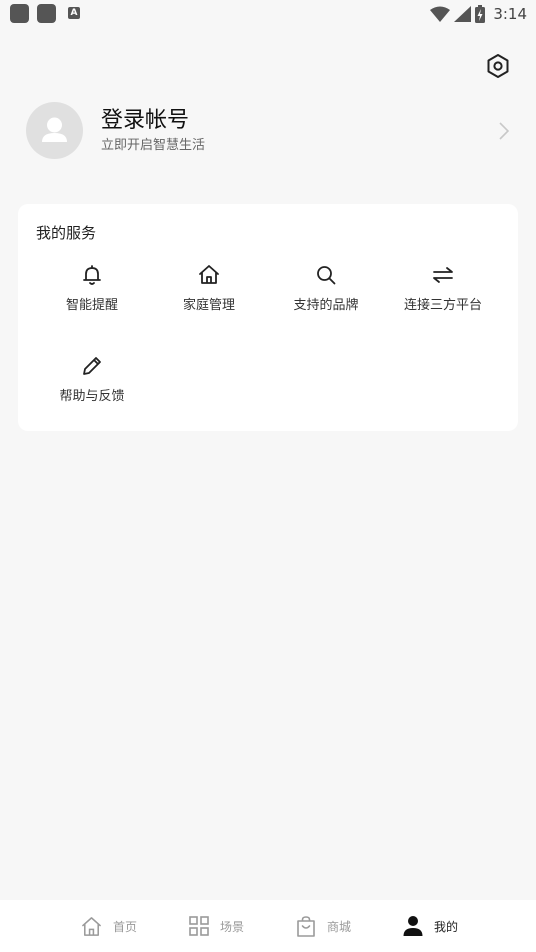 This screenshot has width=536, height=952. What do you see at coordinates (306, 926) in the screenshot?
I see `shopping-bag-icon` at bounding box center [306, 926].